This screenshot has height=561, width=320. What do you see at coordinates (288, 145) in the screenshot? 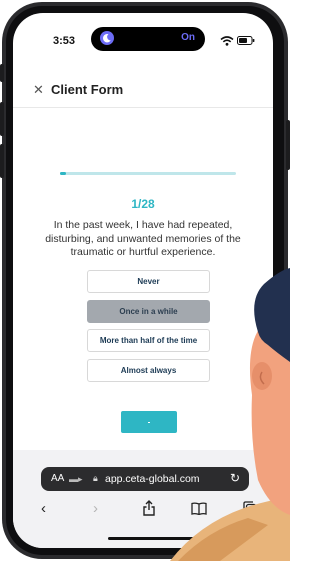
I see `power-button` at bounding box center [288, 145].